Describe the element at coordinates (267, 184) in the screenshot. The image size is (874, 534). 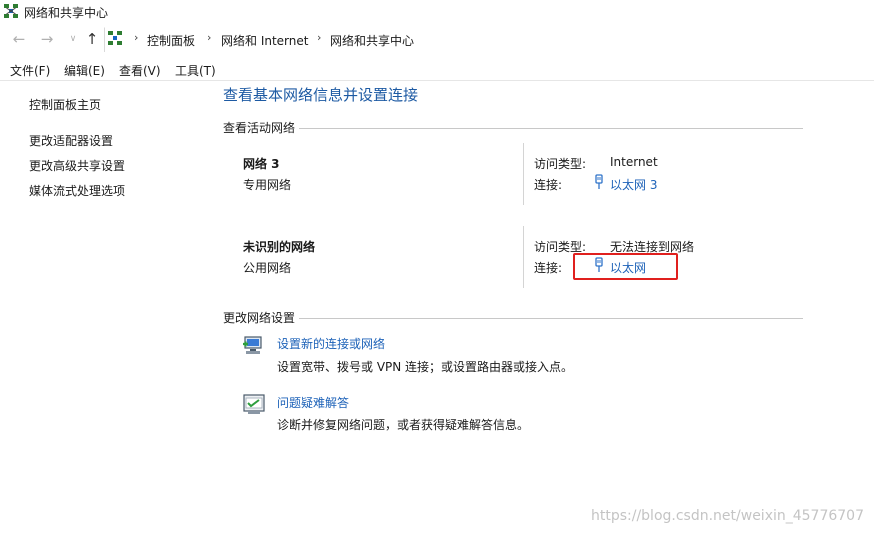
I see `network-type-link: 专用网络` at that location.